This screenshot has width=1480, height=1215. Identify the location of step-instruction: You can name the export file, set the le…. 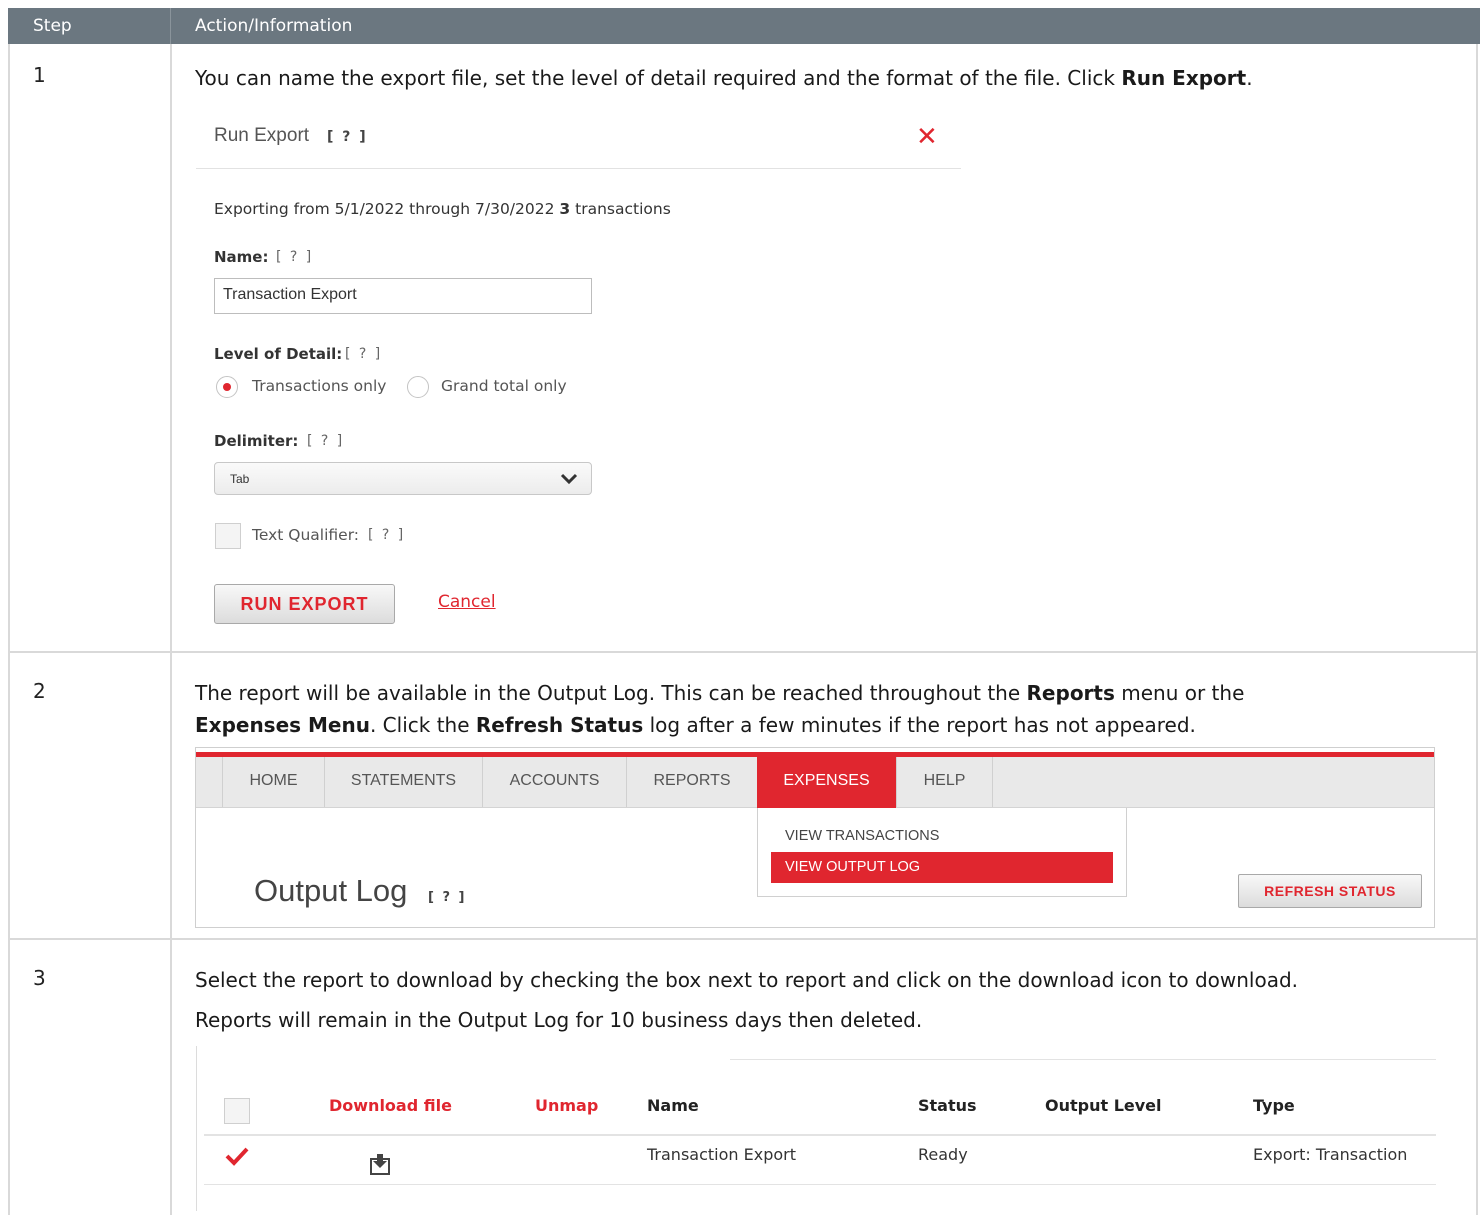
(724, 78).